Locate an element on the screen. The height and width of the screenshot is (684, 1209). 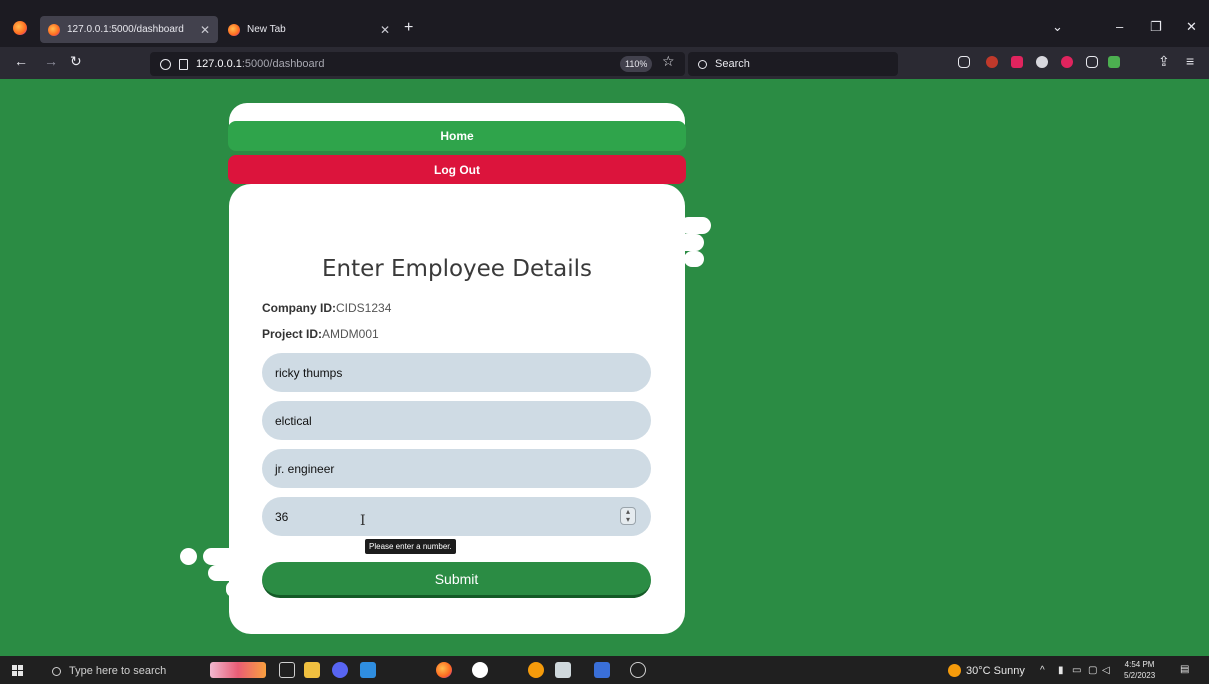
new-tab-plus-icon: + is located at coordinates (408, 28).